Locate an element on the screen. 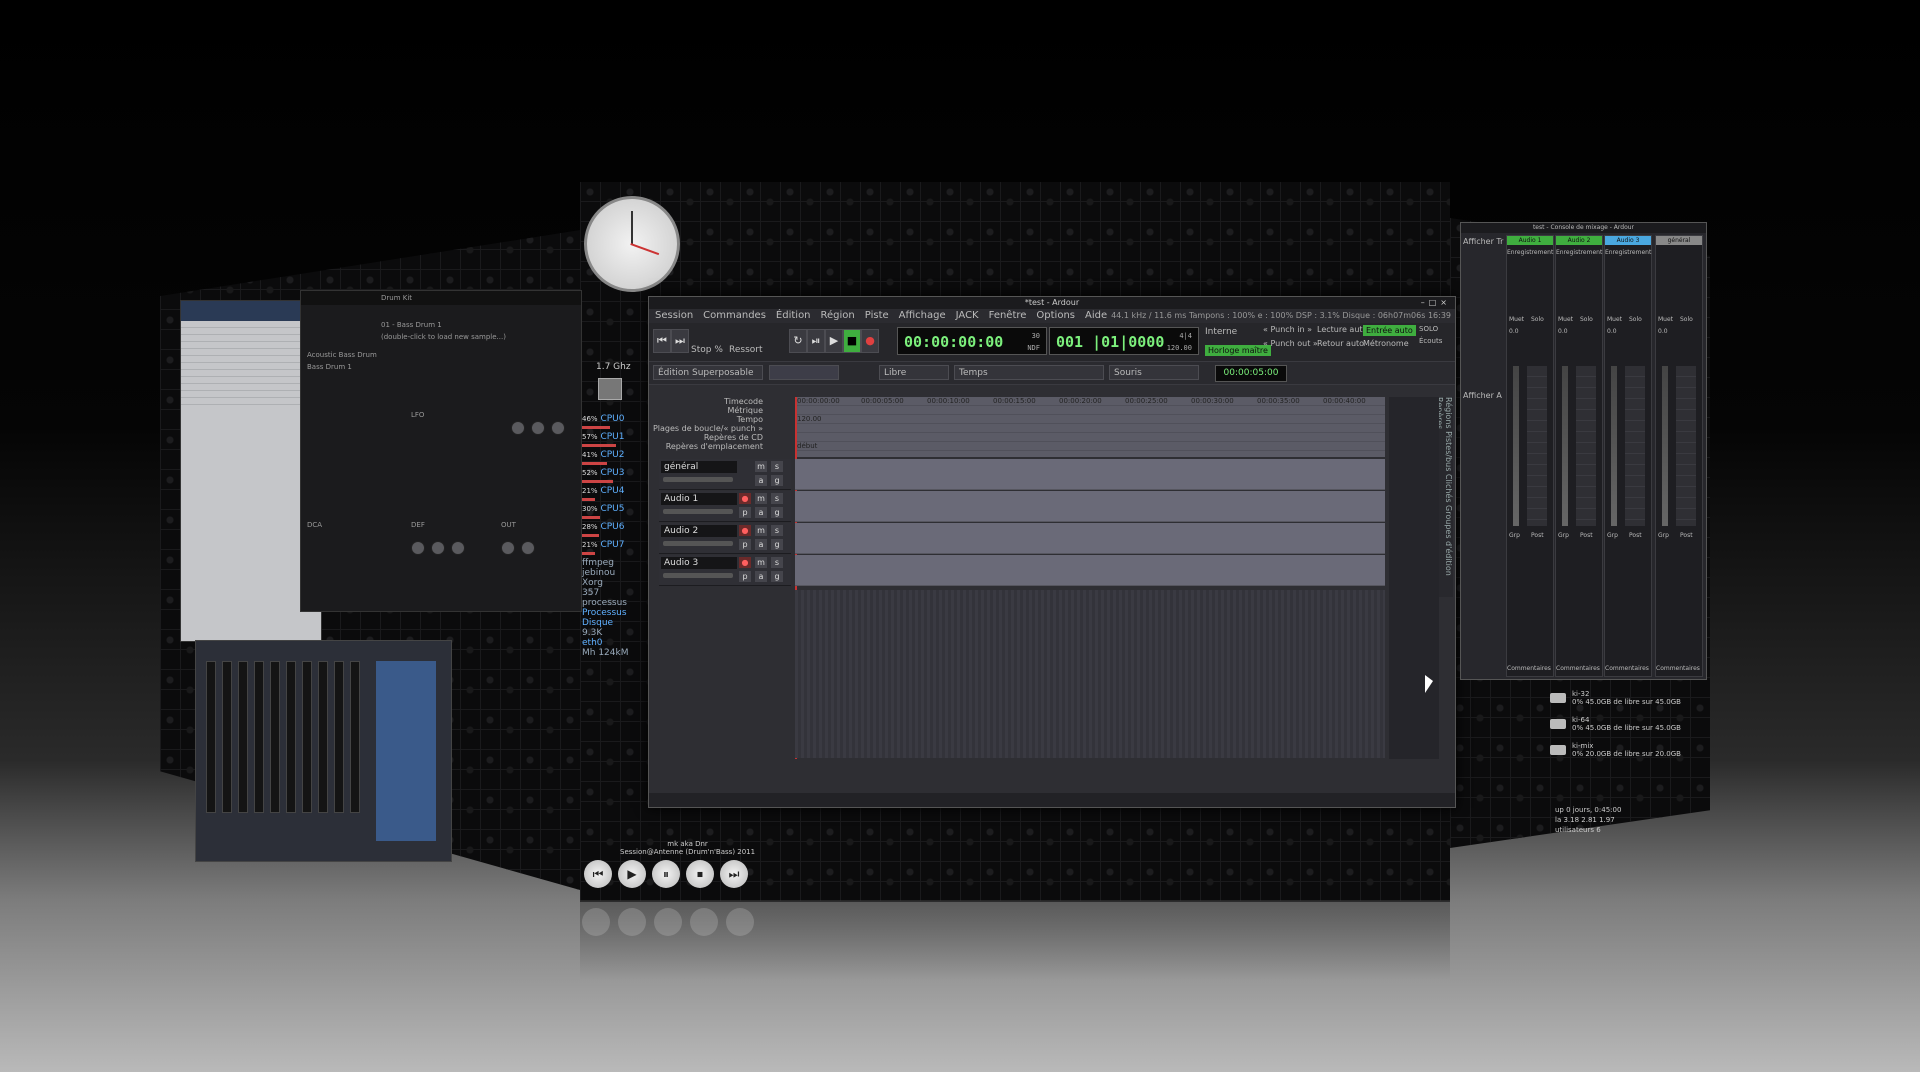  punch-out-button: « Punch out » is located at coordinates (1290, 343).